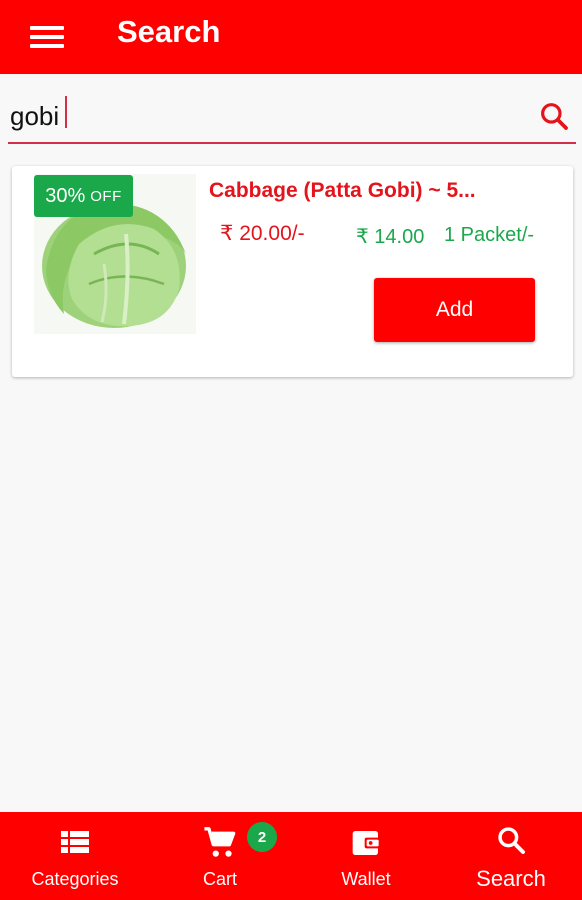  I want to click on app-bar: Search, so click(291, 37).